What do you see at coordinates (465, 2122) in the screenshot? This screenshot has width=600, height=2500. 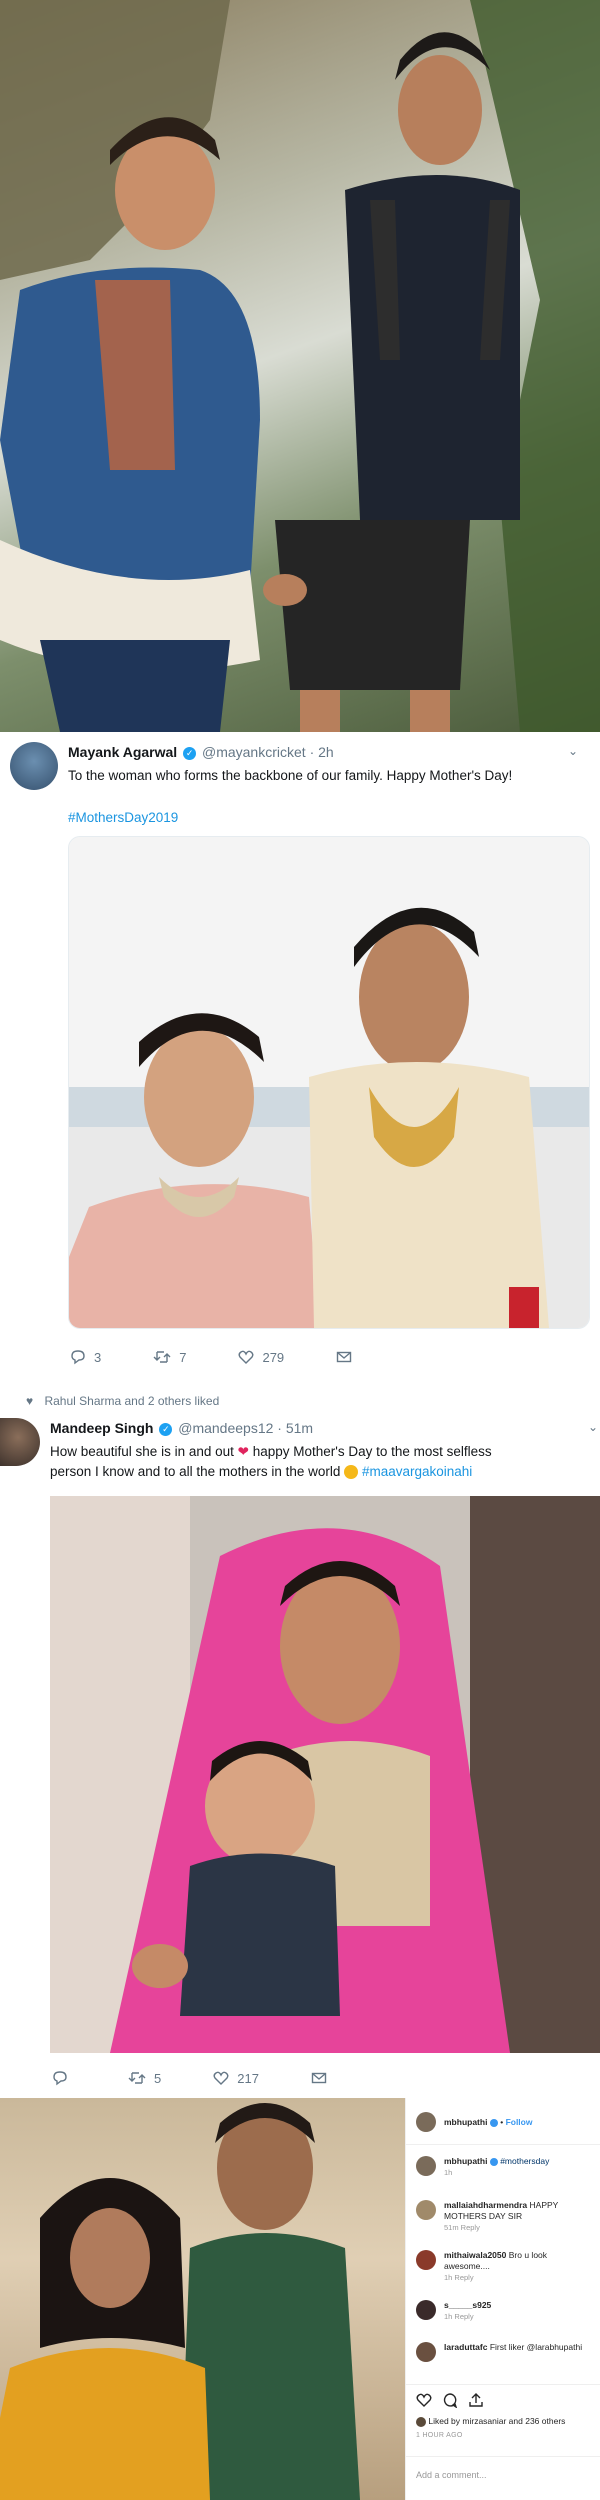 I see `header-username: mbhupathi` at bounding box center [465, 2122].